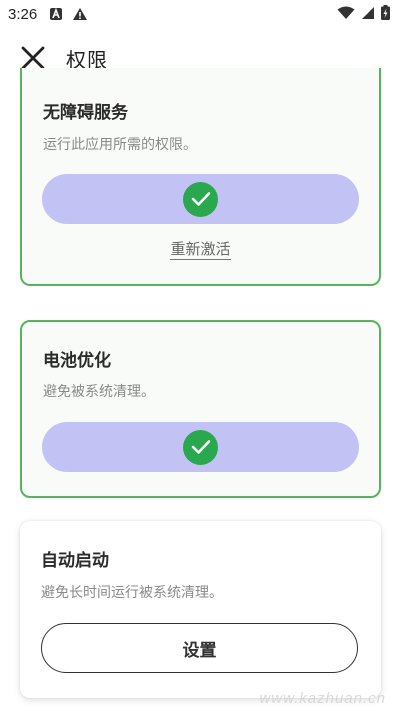  I want to click on autostart-description: 避免长时间运行被系统清理。, so click(132, 593).